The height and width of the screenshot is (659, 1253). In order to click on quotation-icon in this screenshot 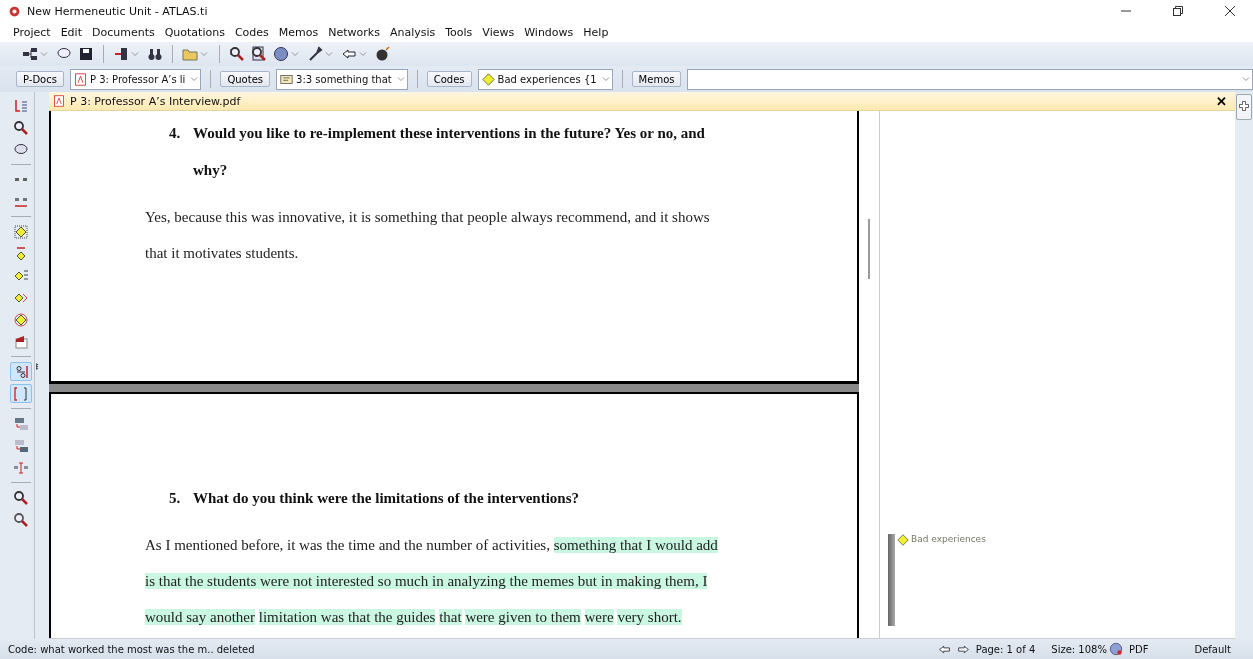, I will do `click(287, 79)`.